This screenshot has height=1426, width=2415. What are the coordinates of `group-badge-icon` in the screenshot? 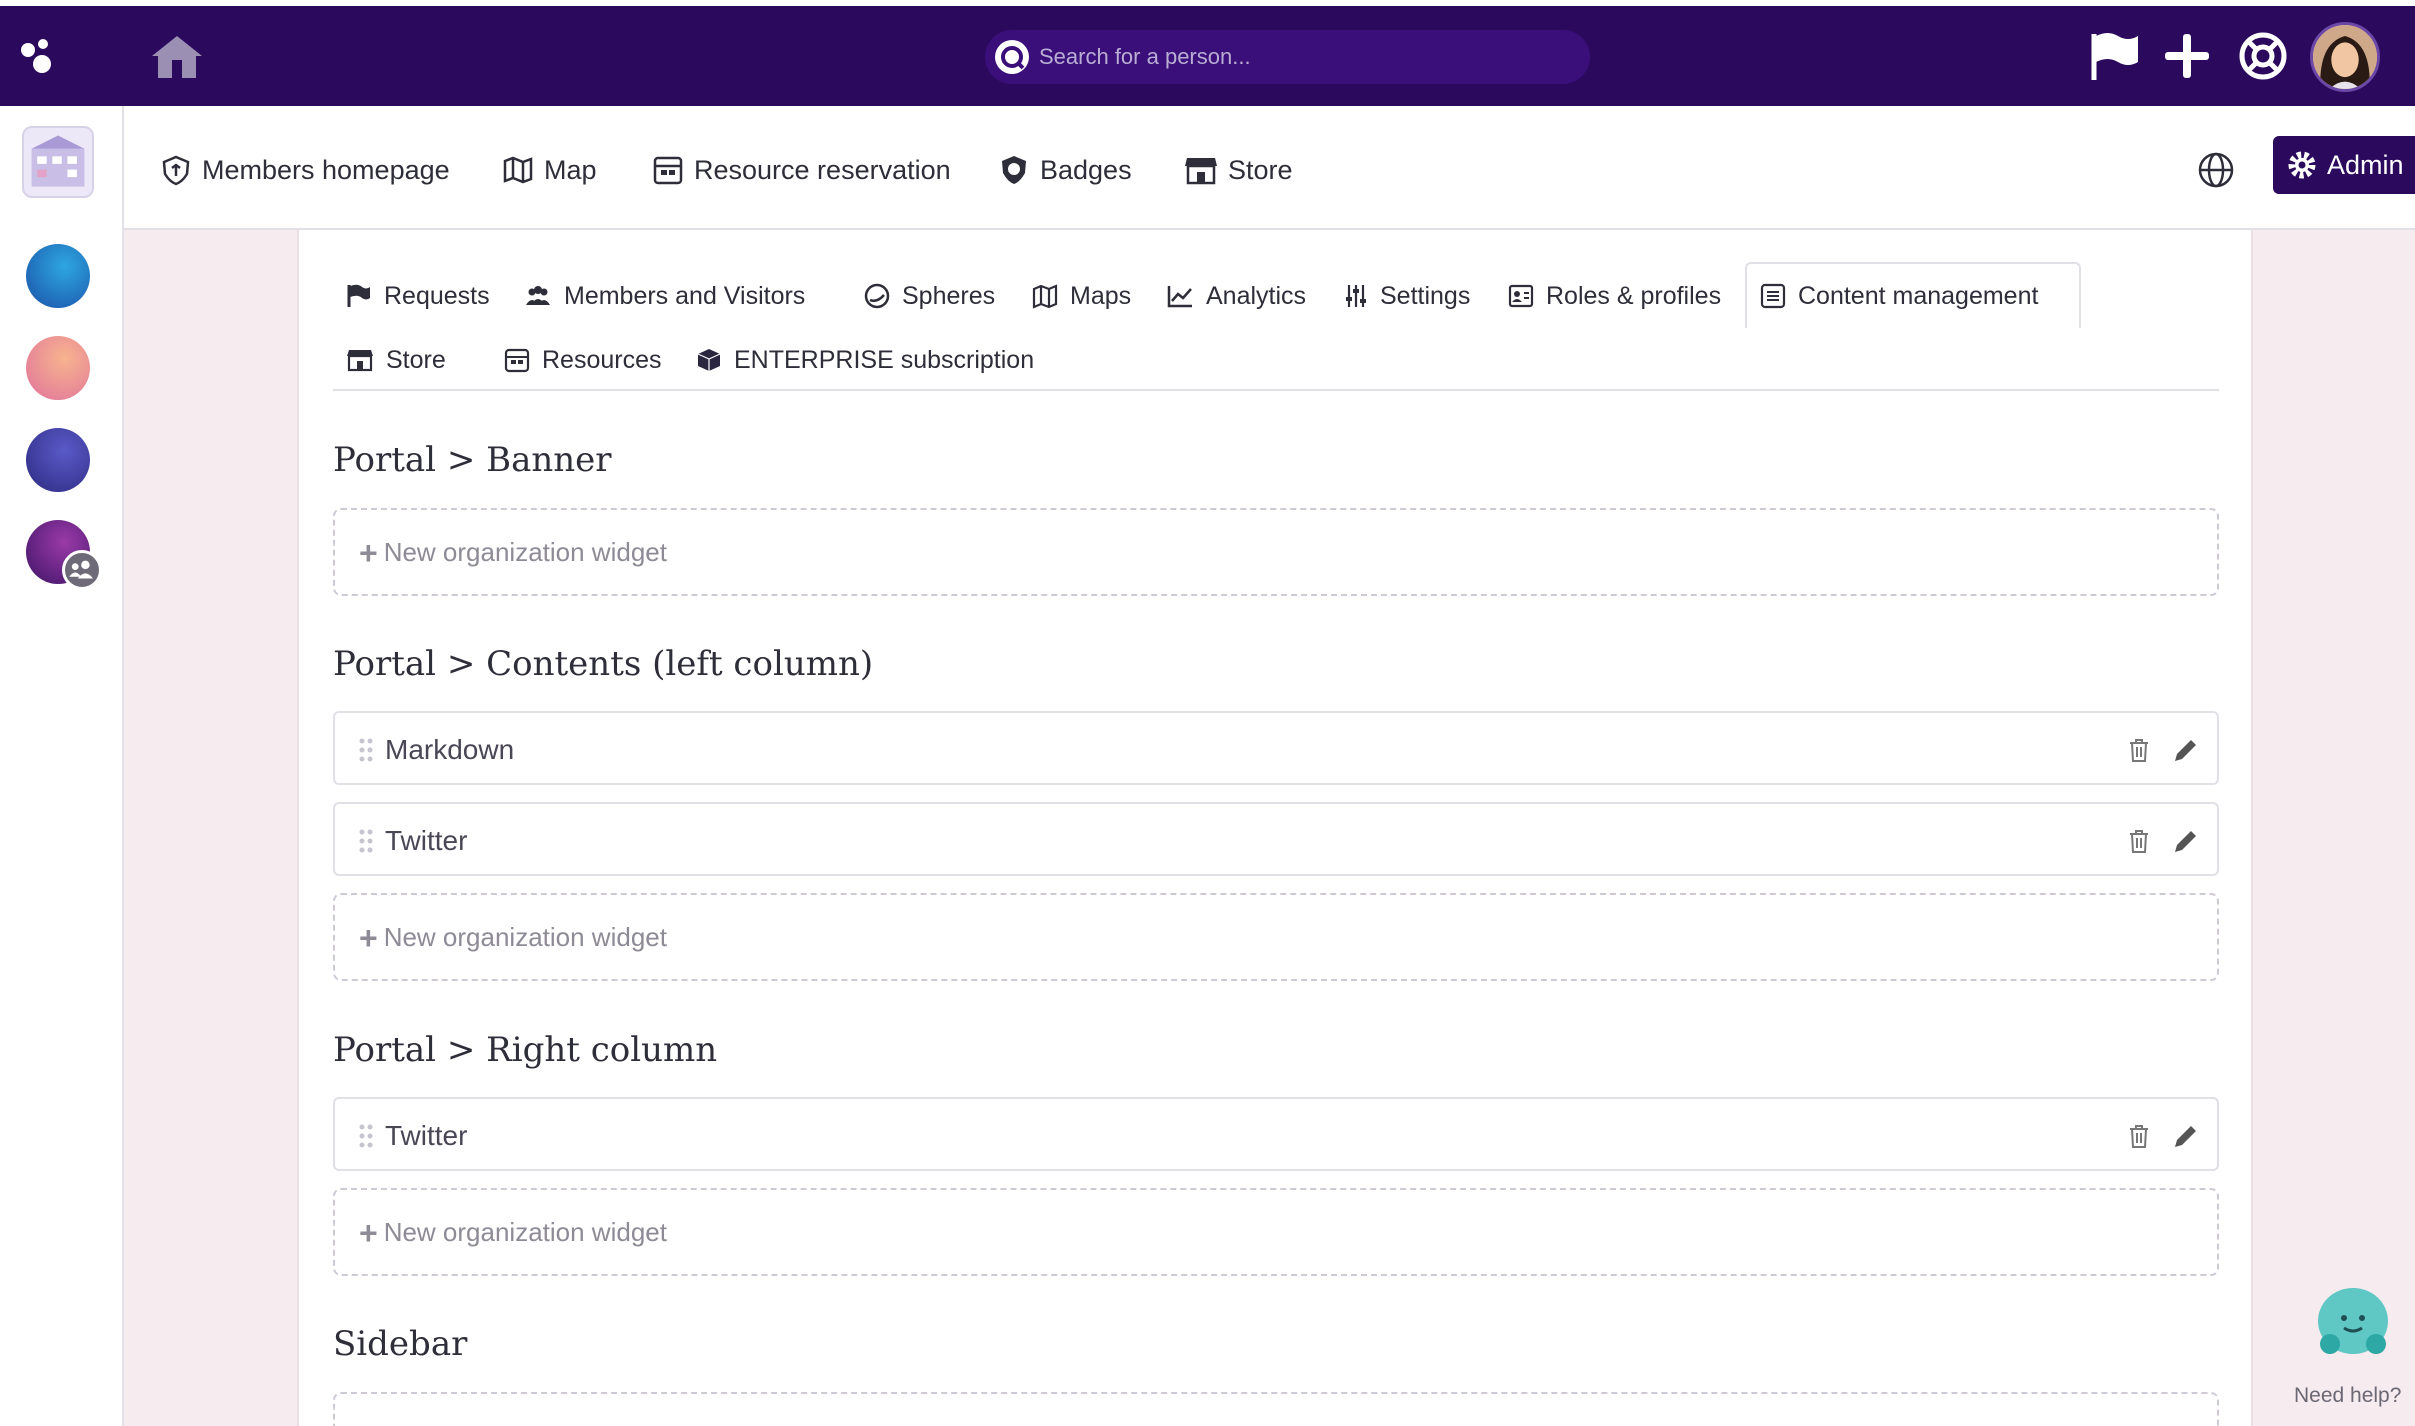 It's located at (82, 570).